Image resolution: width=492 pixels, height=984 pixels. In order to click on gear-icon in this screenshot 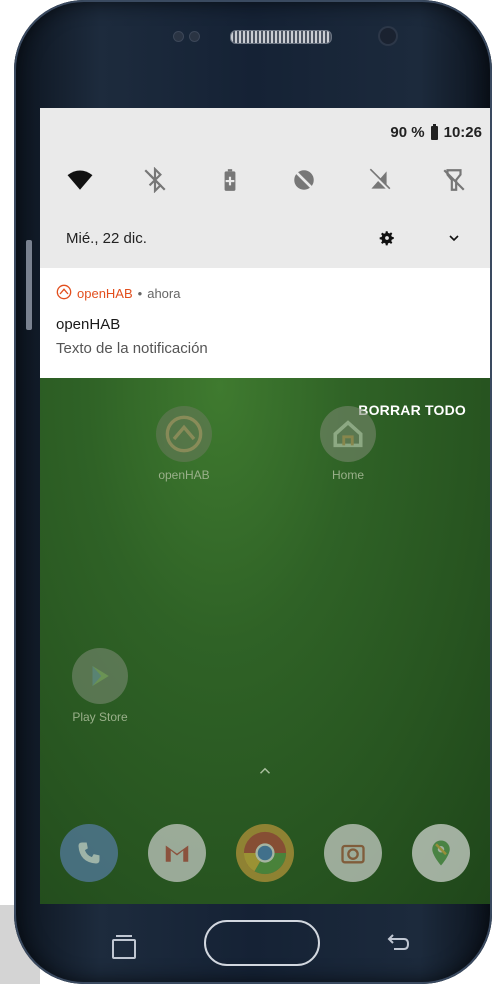, I will do `click(387, 238)`.